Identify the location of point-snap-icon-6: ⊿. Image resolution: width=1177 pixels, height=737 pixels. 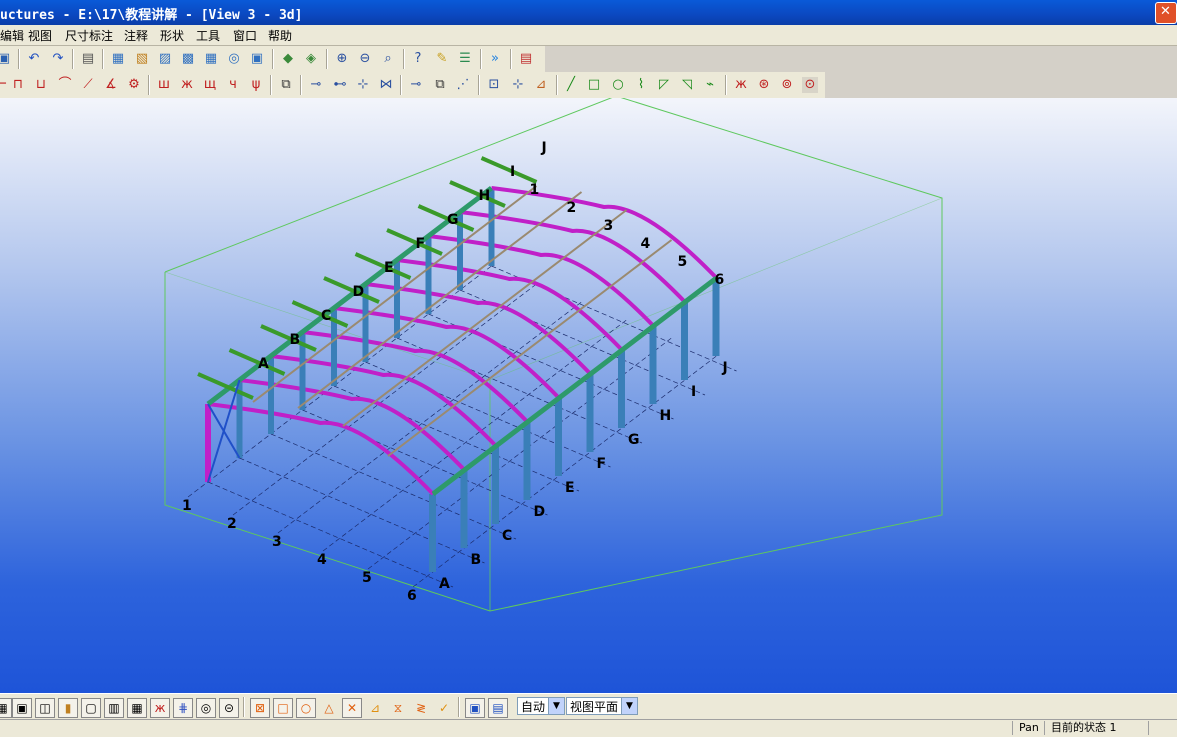
(375, 708).